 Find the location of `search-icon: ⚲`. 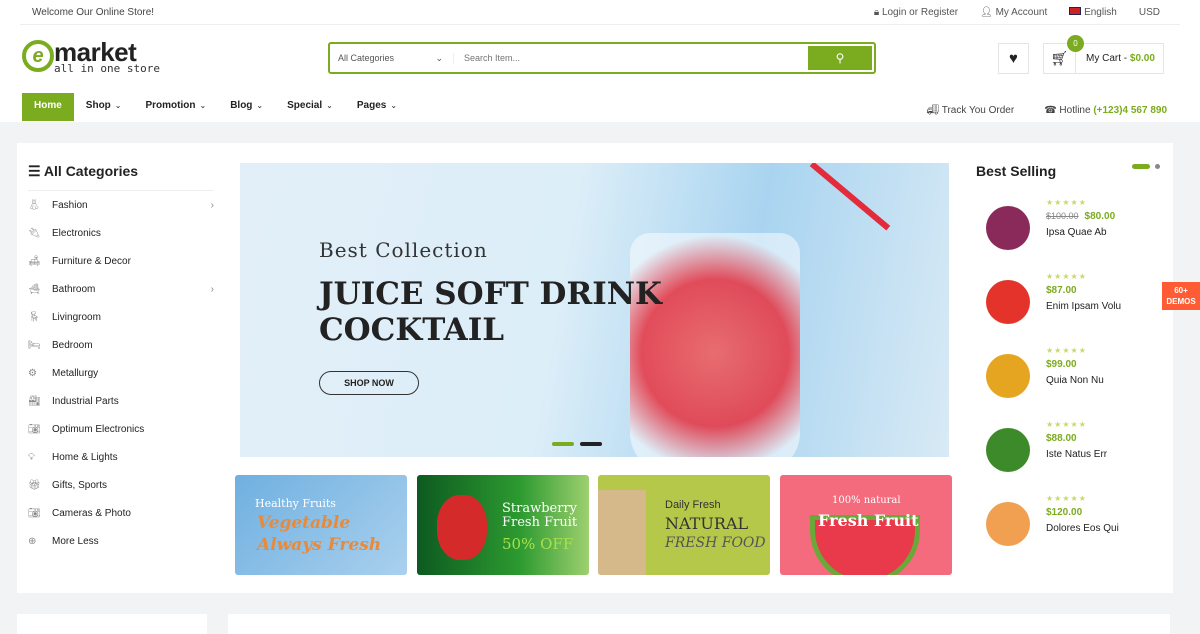

search-icon: ⚲ is located at coordinates (840, 58).